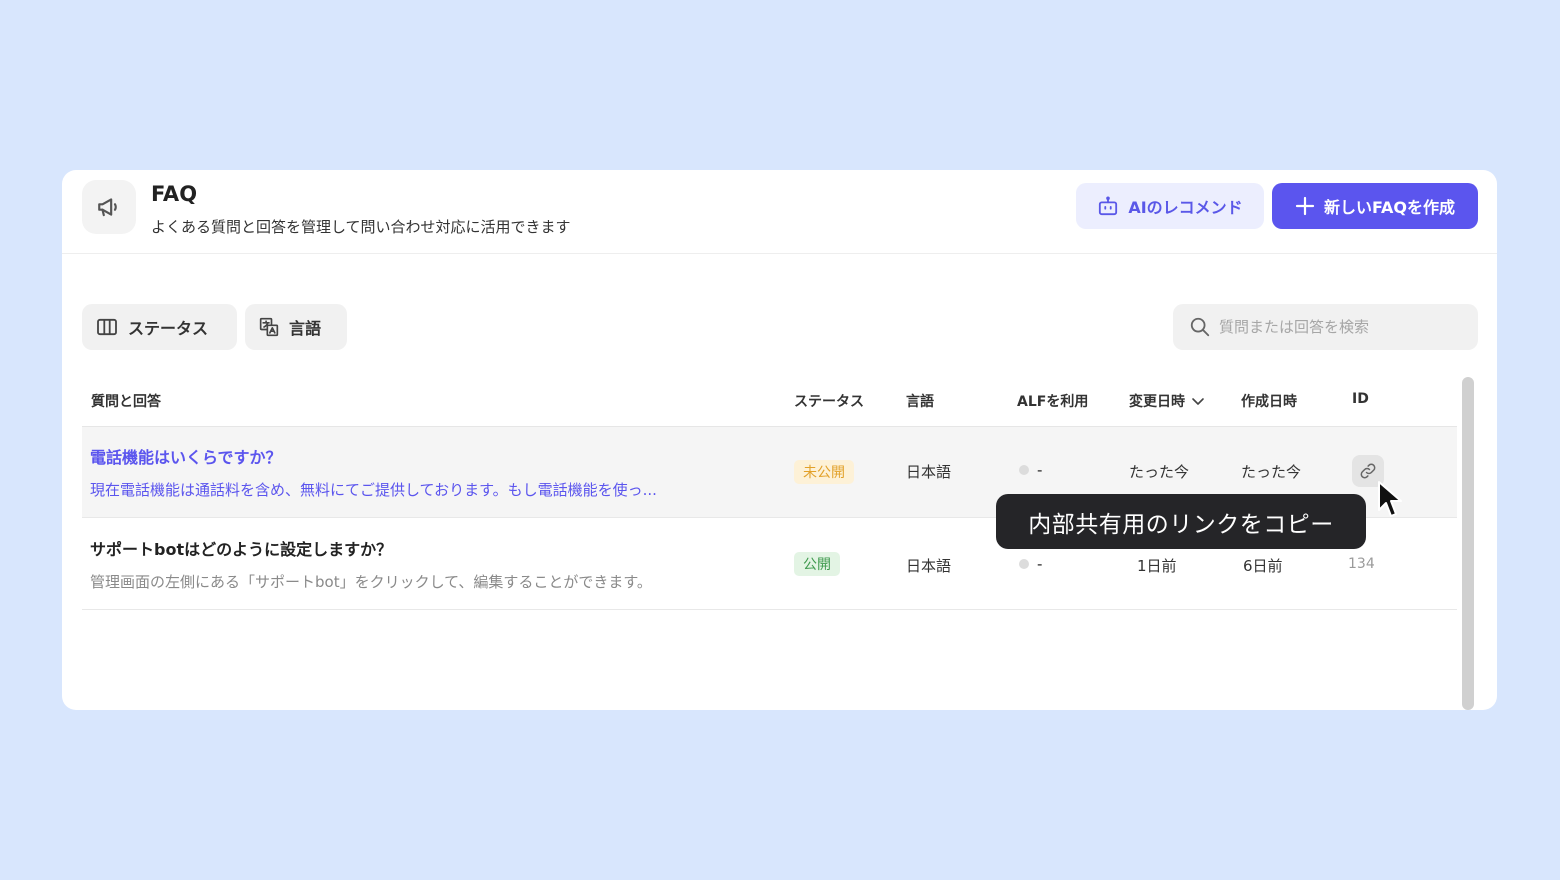 This screenshot has height=880, width=1560. What do you see at coordinates (361, 227) in the screenshot?
I see `page-subtitle: よくある質問と回答を管理して問い合わせ対応に活用できます` at bounding box center [361, 227].